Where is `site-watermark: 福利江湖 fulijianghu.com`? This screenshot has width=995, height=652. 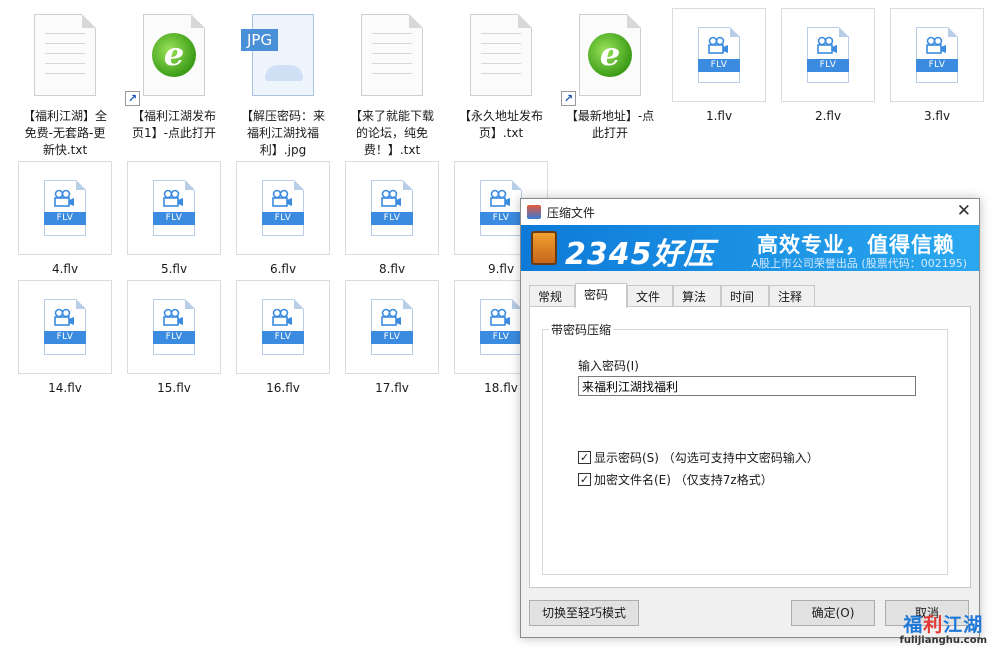 site-watermark: 福利江湖 fulijianghu.com is located at coordinates (943, 628).